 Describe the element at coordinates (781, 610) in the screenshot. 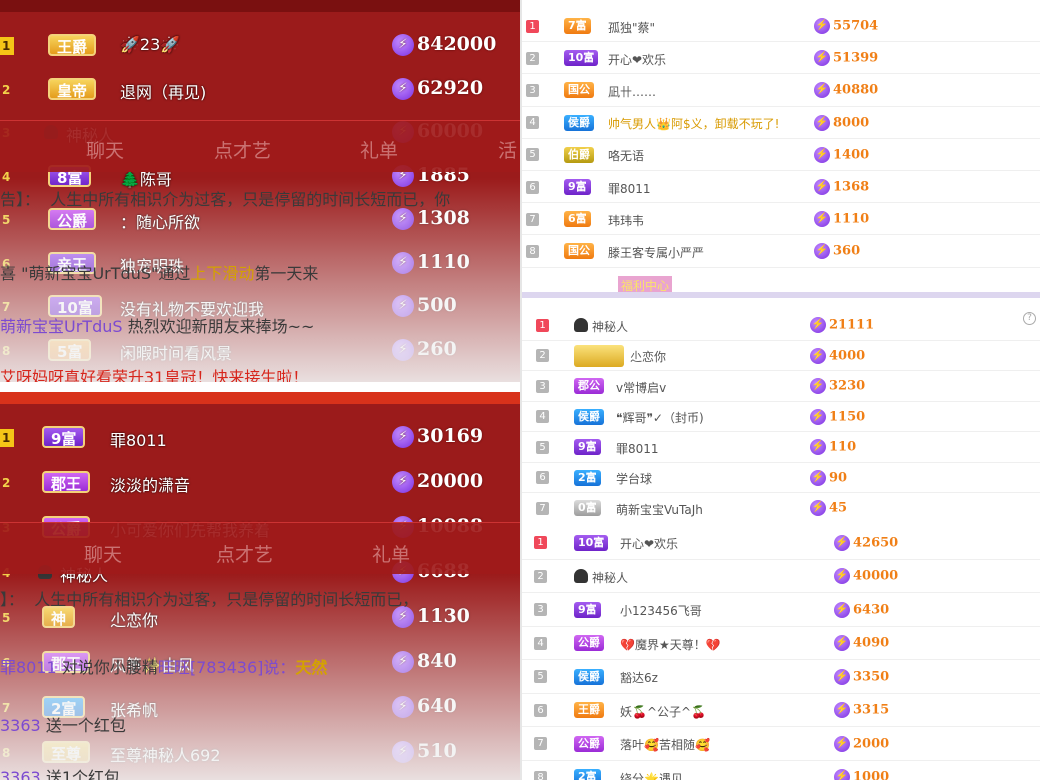

I see `ranking-row: 3 9富 小123456飞哥 ⚡ 6430` at that location.